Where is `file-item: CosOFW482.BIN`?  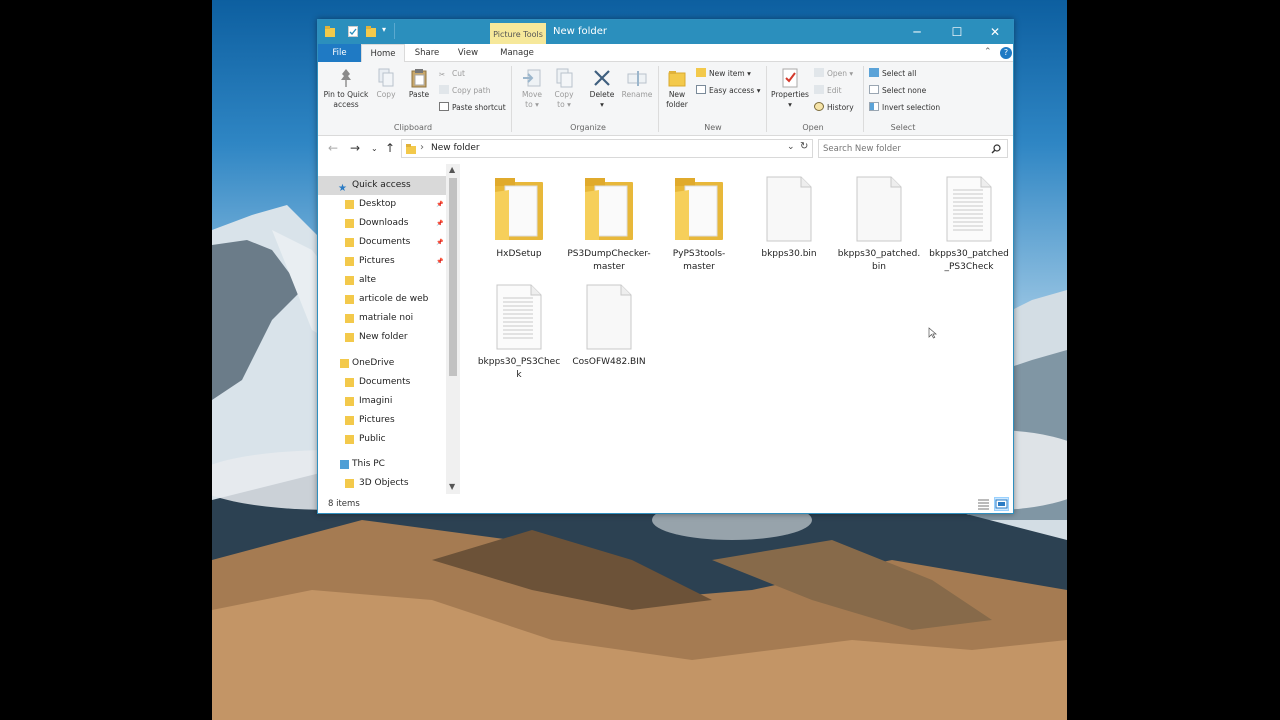
file-item: CosOFW482.BIN is located at coordinates (609, 326).